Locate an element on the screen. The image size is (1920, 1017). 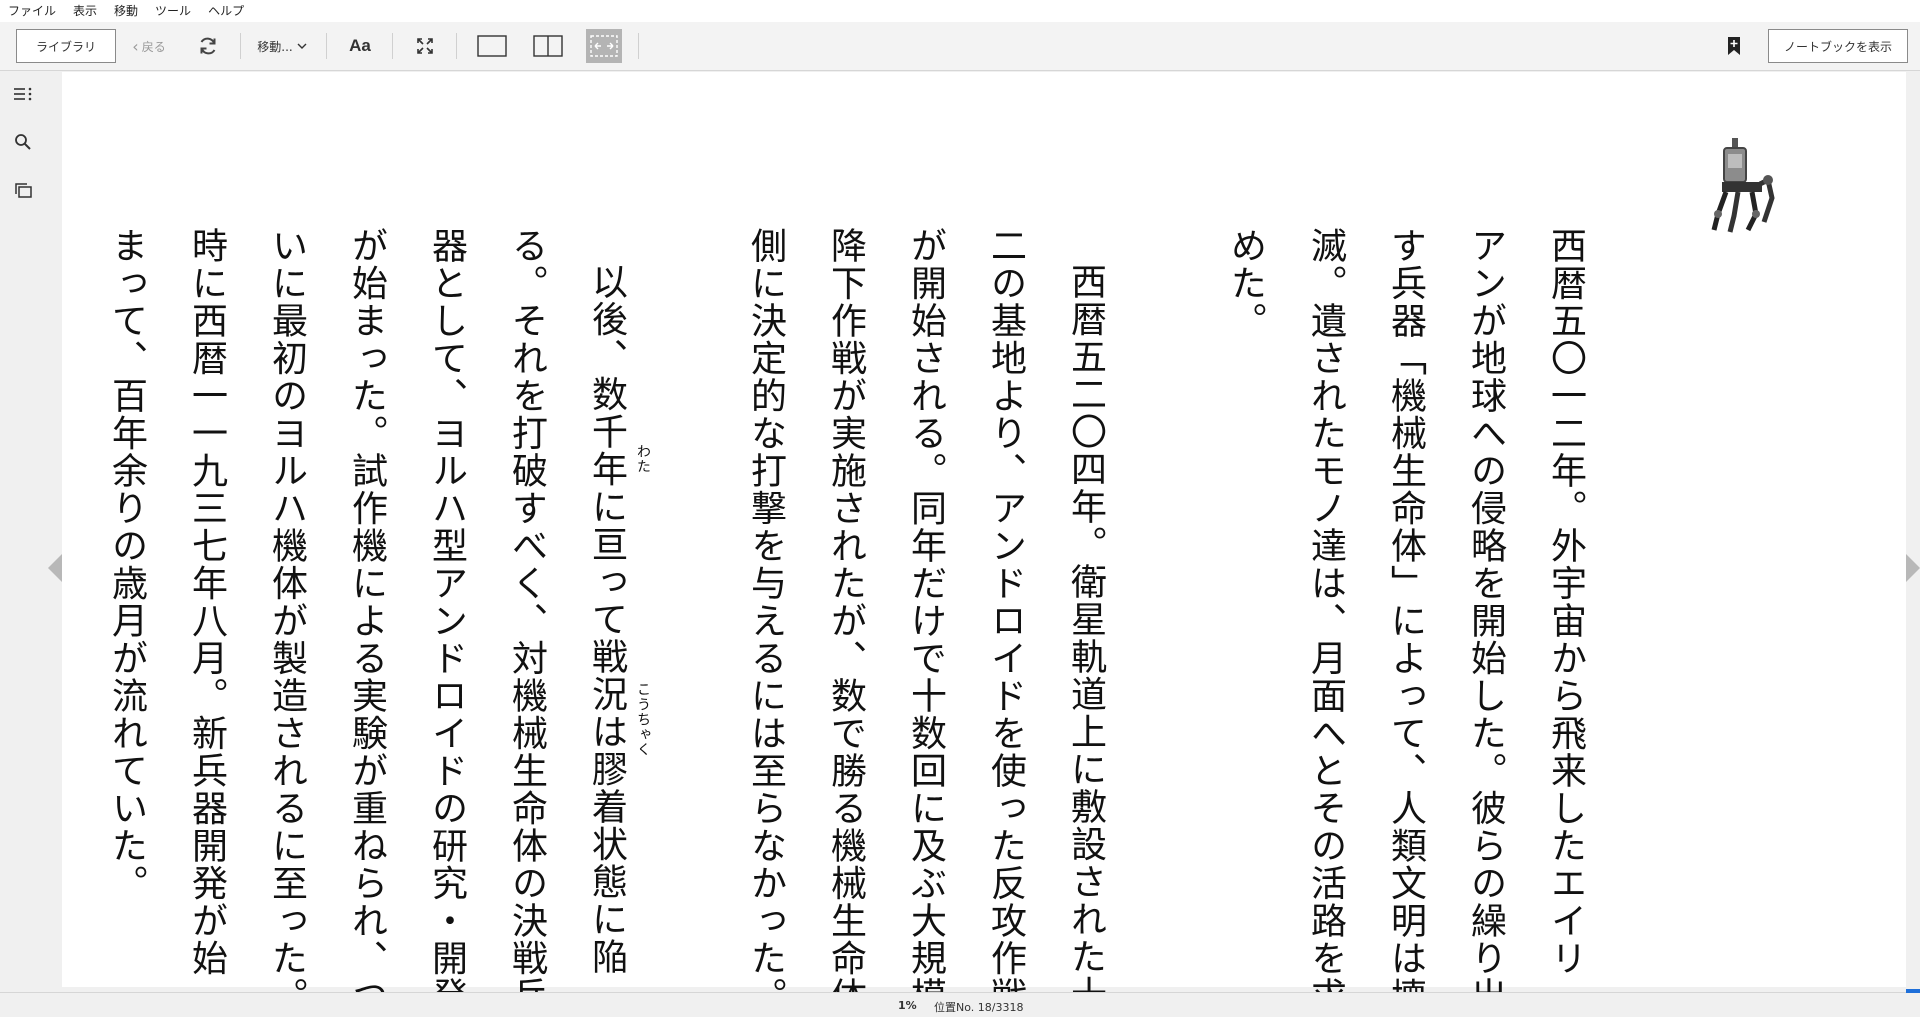
menu-help: ヘルプ is located at coordinates (226, 11).